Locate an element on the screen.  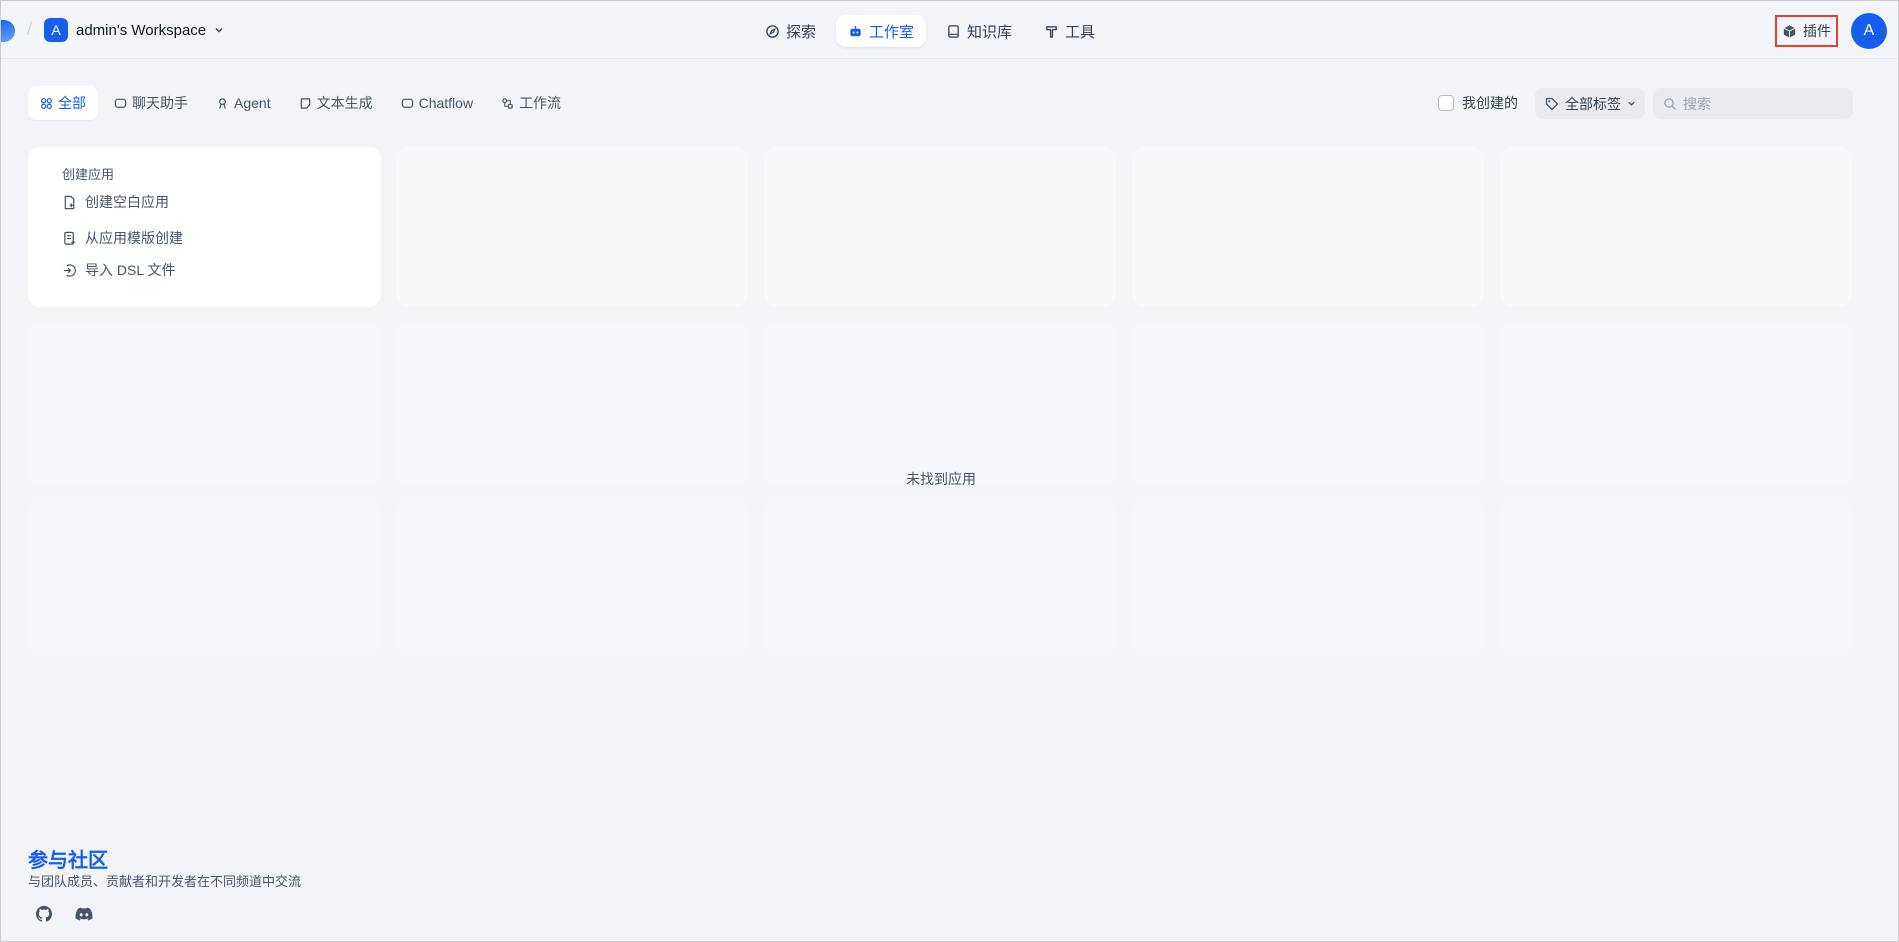
hammer-icon is located at coordinates (1051, 31).